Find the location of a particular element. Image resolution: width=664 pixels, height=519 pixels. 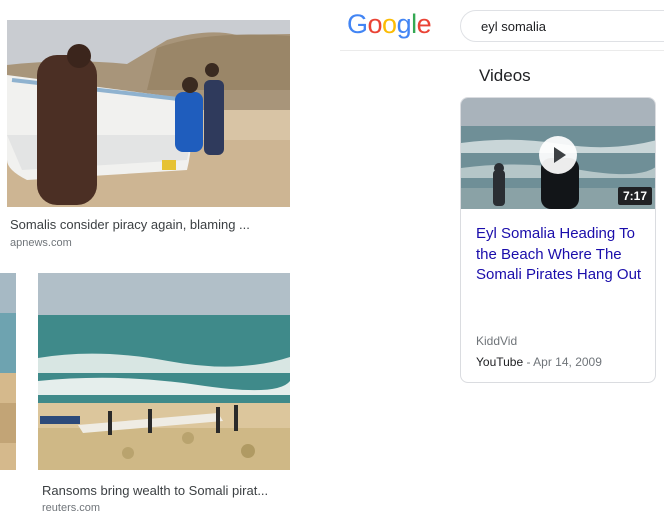

videos-heading: Videos is located at coordinates (505, 75).